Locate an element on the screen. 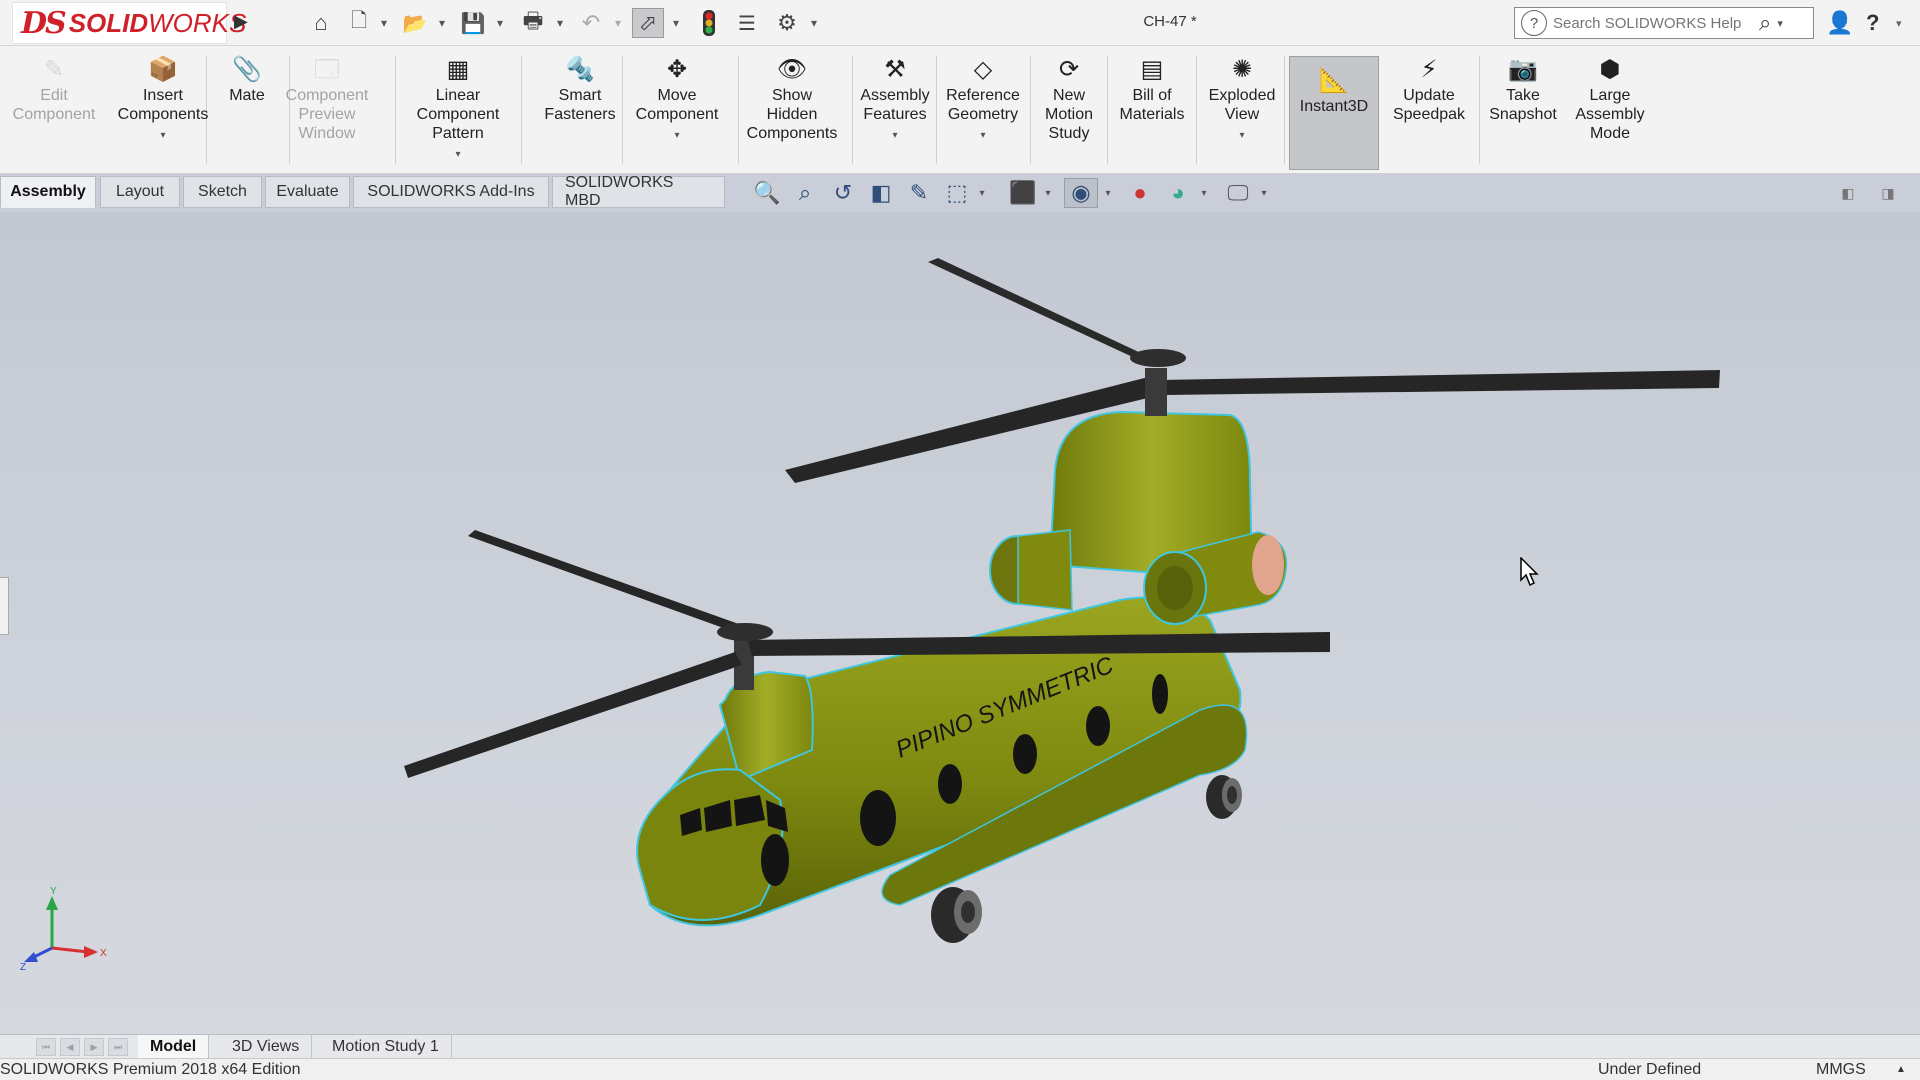 The image size is (1920, 1080). assembly-features-icon: ⚒ is located at coordinates (895, 69).